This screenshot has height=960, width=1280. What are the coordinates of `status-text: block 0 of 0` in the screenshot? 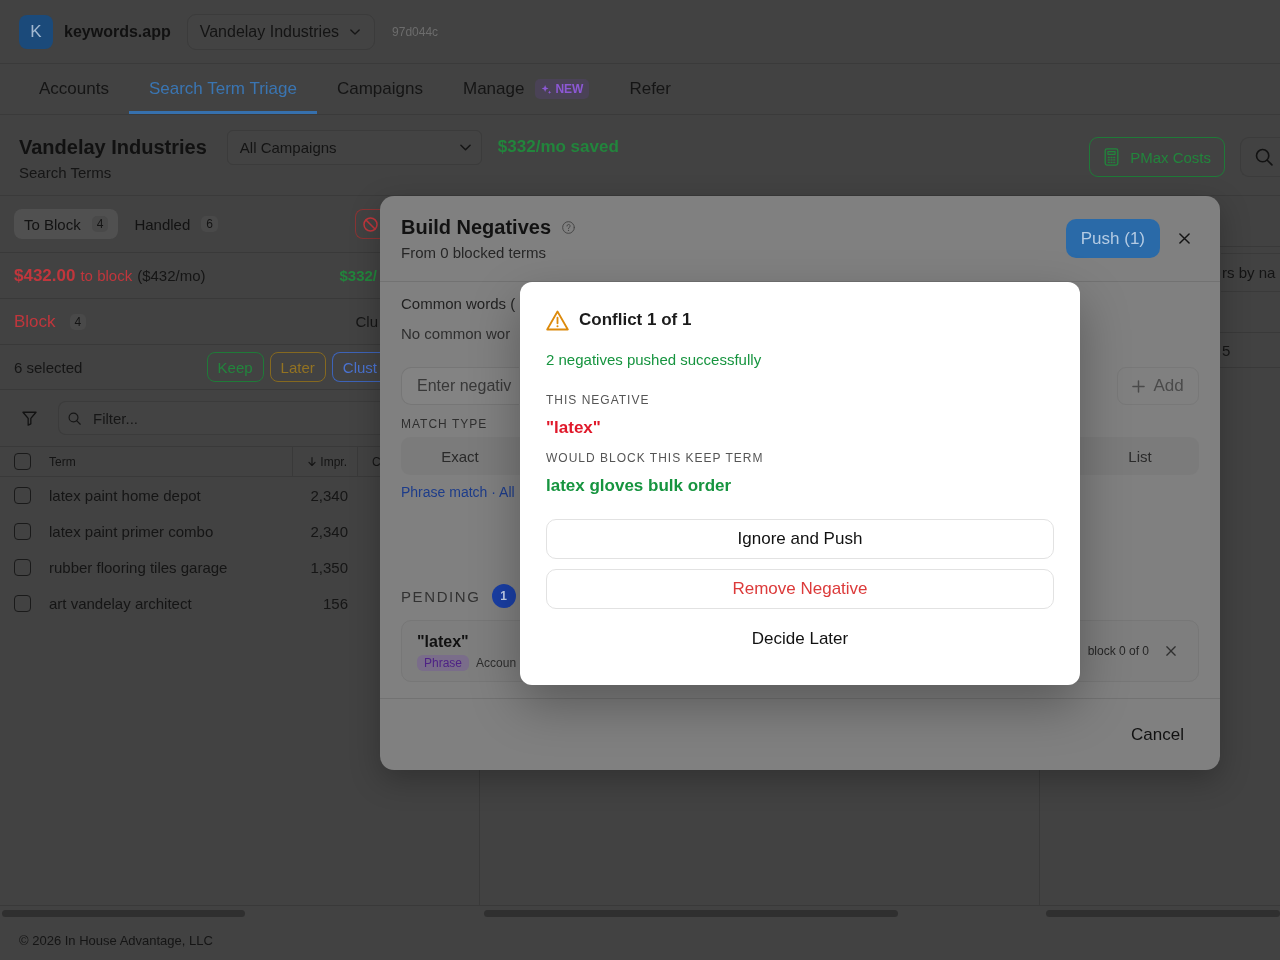 It's located at (1118, 651).